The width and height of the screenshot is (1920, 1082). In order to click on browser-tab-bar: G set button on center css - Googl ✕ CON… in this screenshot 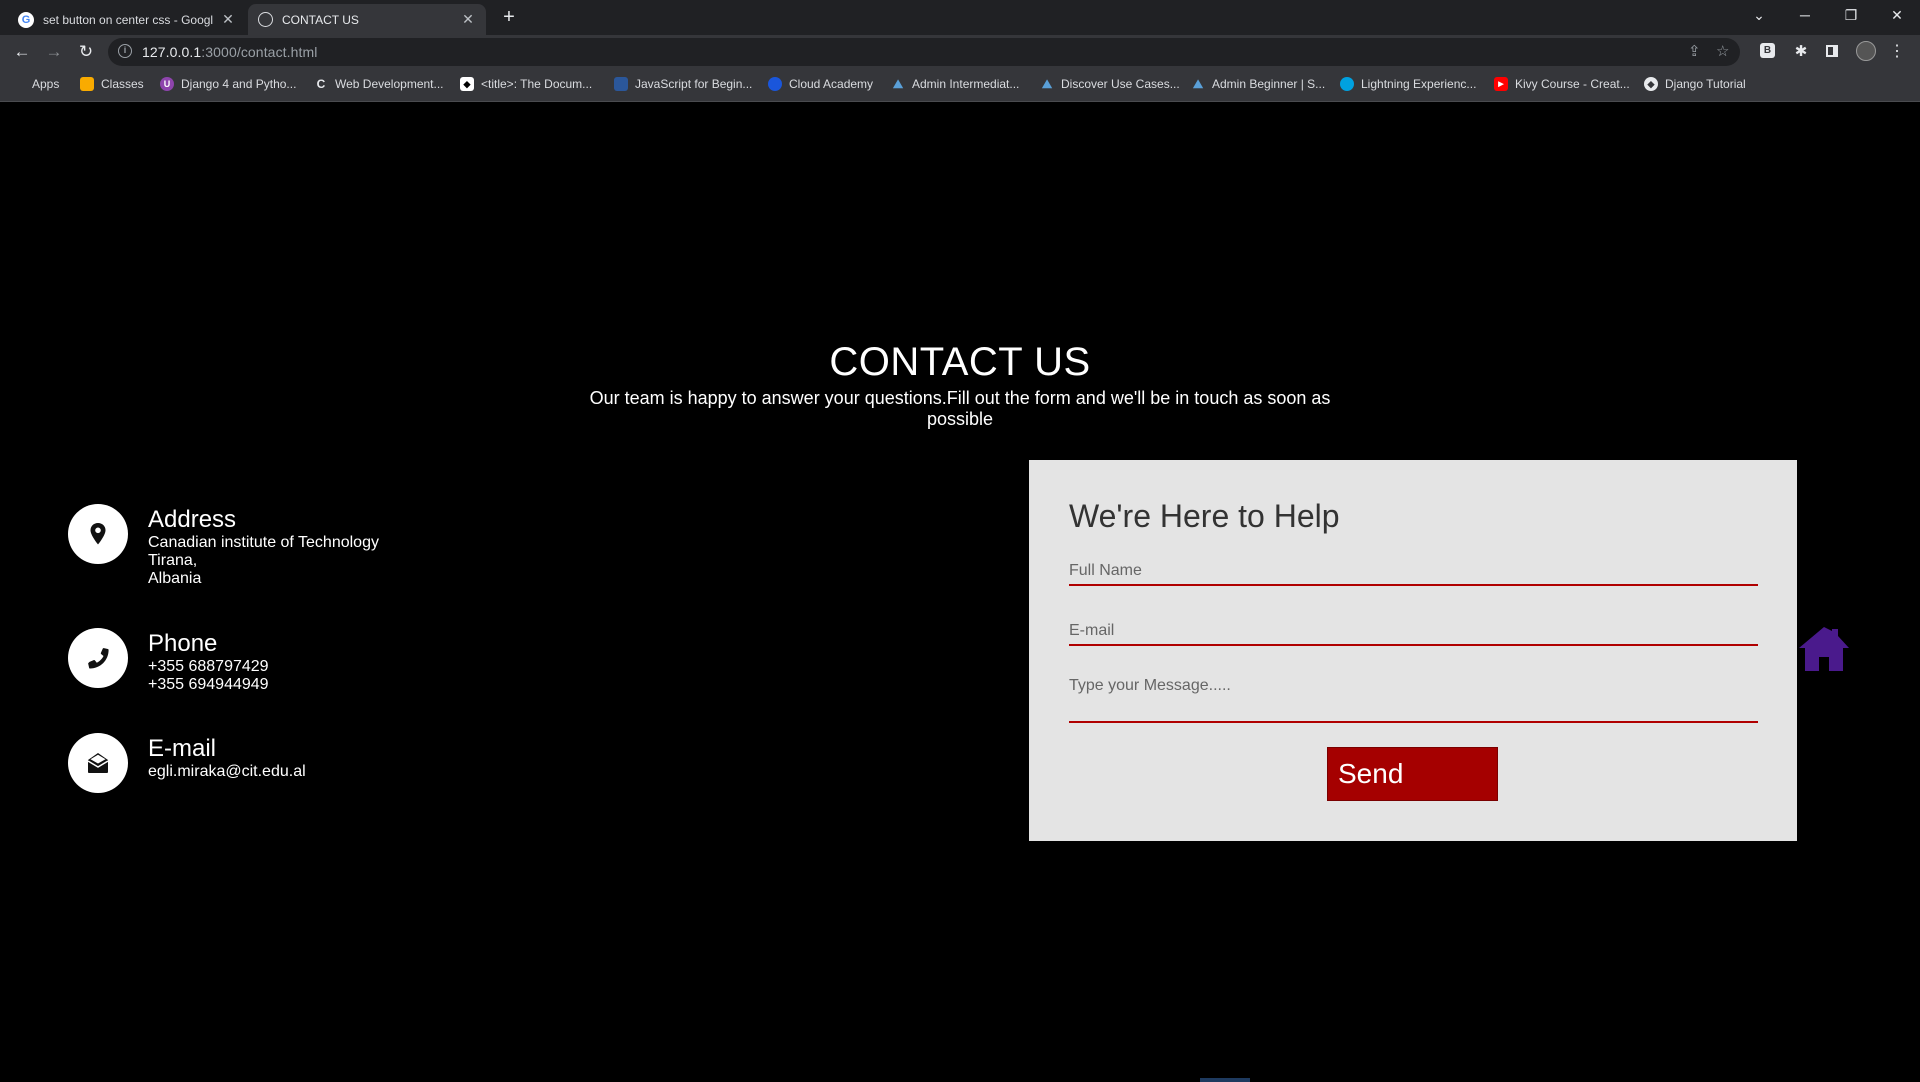, I will do `click(960, 17)`.